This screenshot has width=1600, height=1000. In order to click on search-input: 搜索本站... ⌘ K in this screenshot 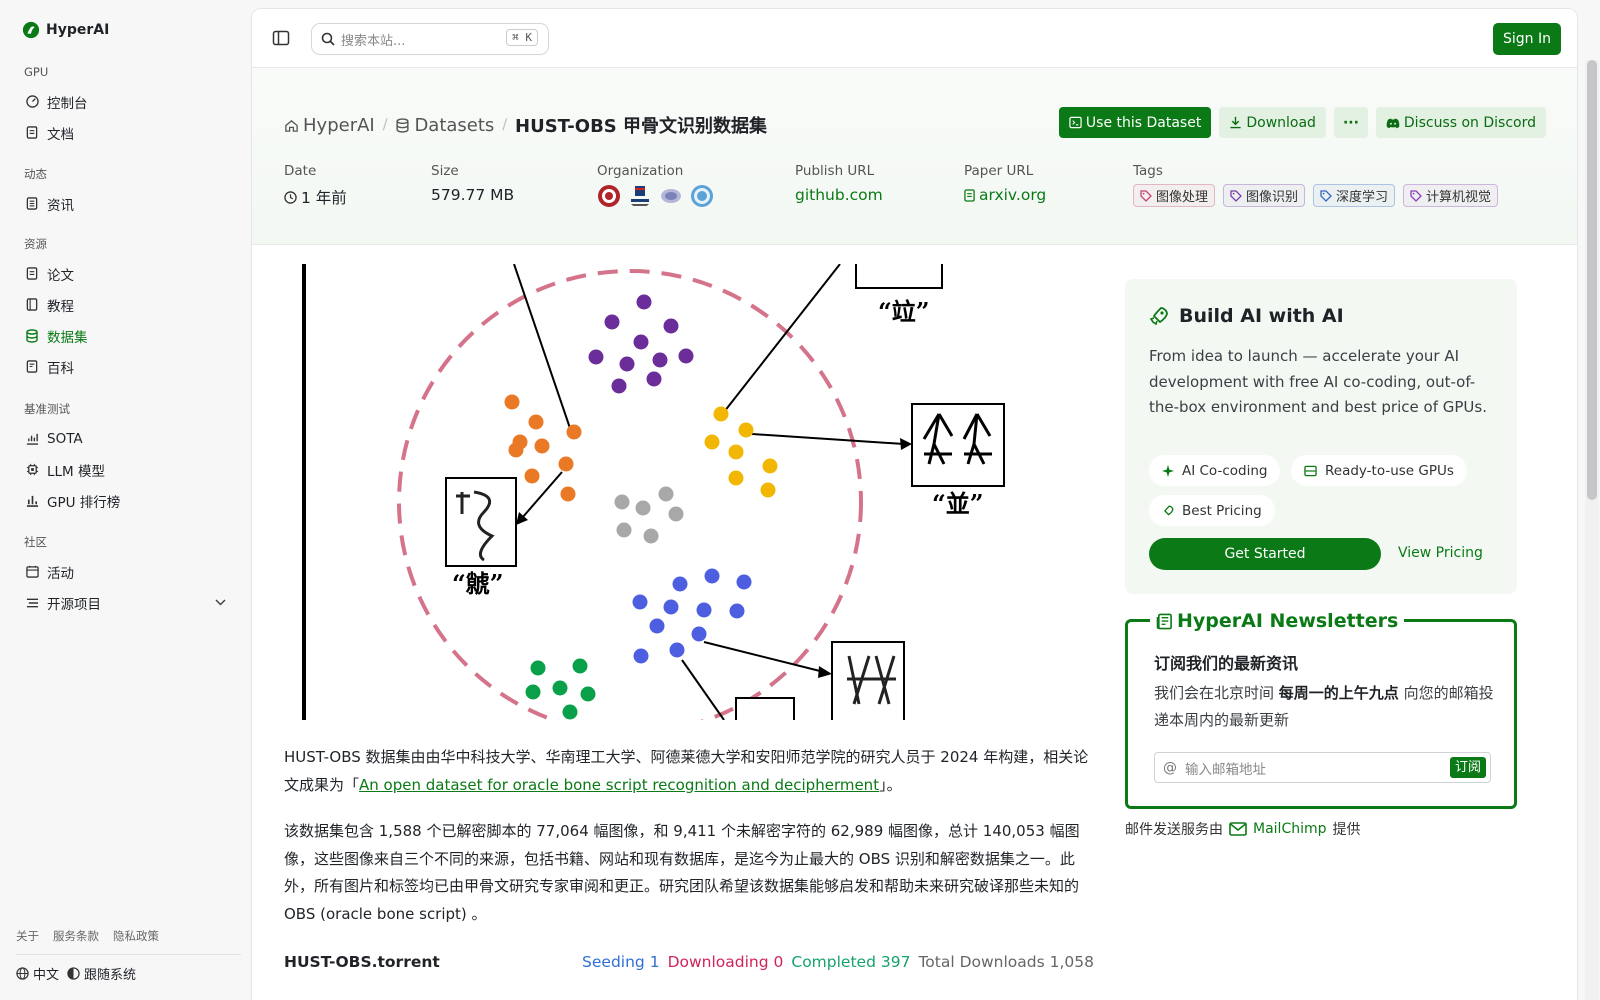, I will do `click(430, 39)`.